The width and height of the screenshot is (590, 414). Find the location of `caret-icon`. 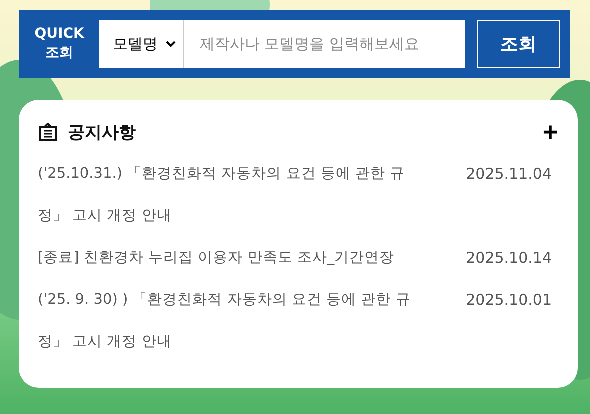

caret-icon is located at coordinates (171, 44).